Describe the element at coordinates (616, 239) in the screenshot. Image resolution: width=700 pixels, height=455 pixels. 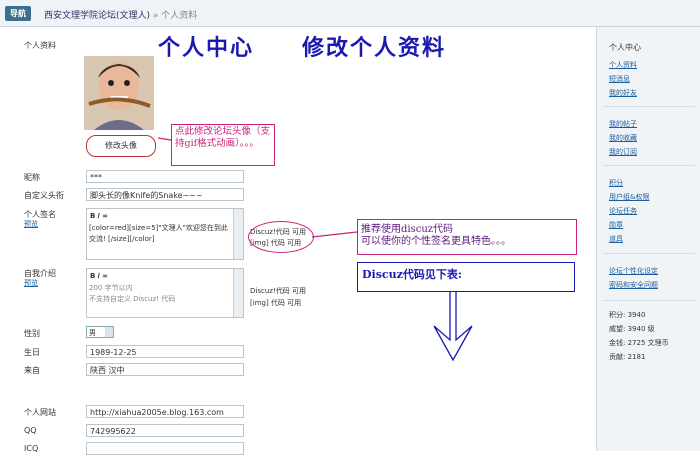
I see `sidebar-link-items: 道具` at that location.